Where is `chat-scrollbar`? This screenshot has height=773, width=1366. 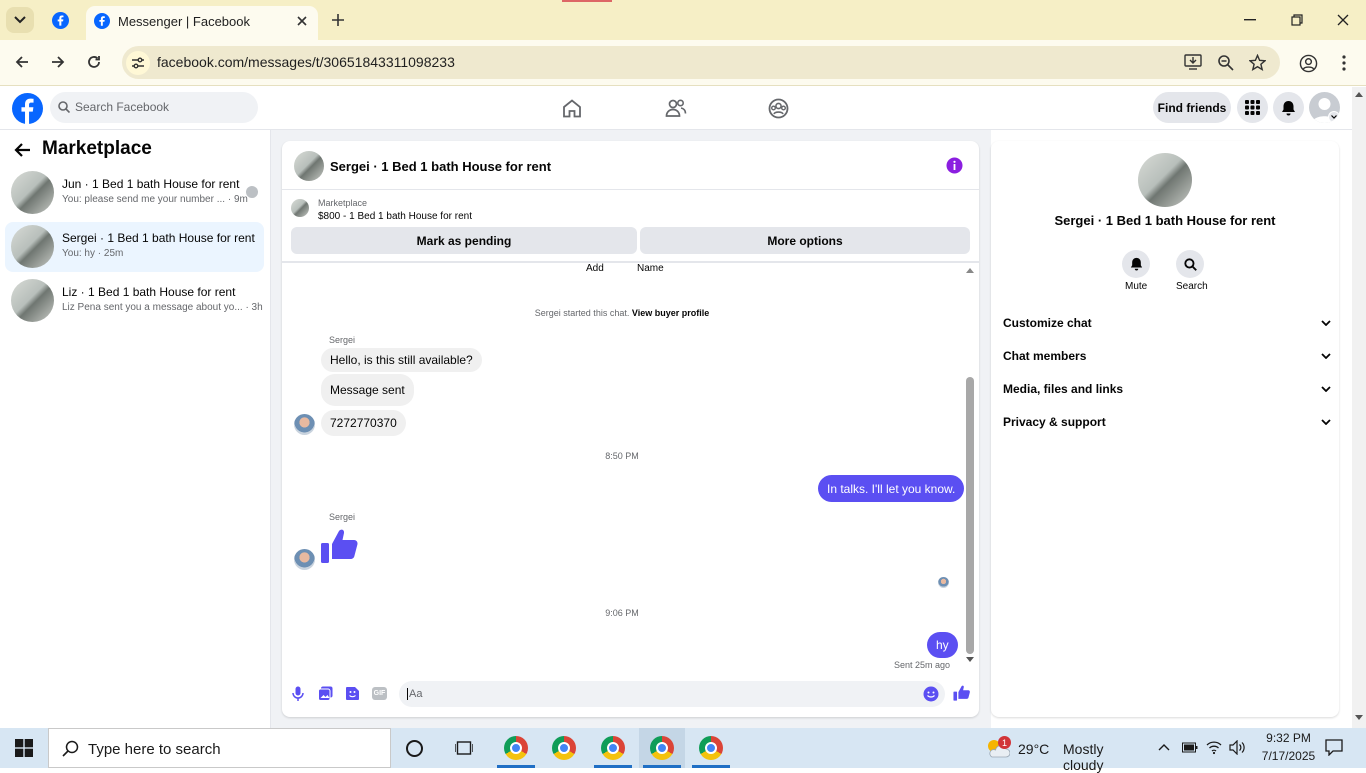 chat-scrollbar is located at coordinates (970, 465).